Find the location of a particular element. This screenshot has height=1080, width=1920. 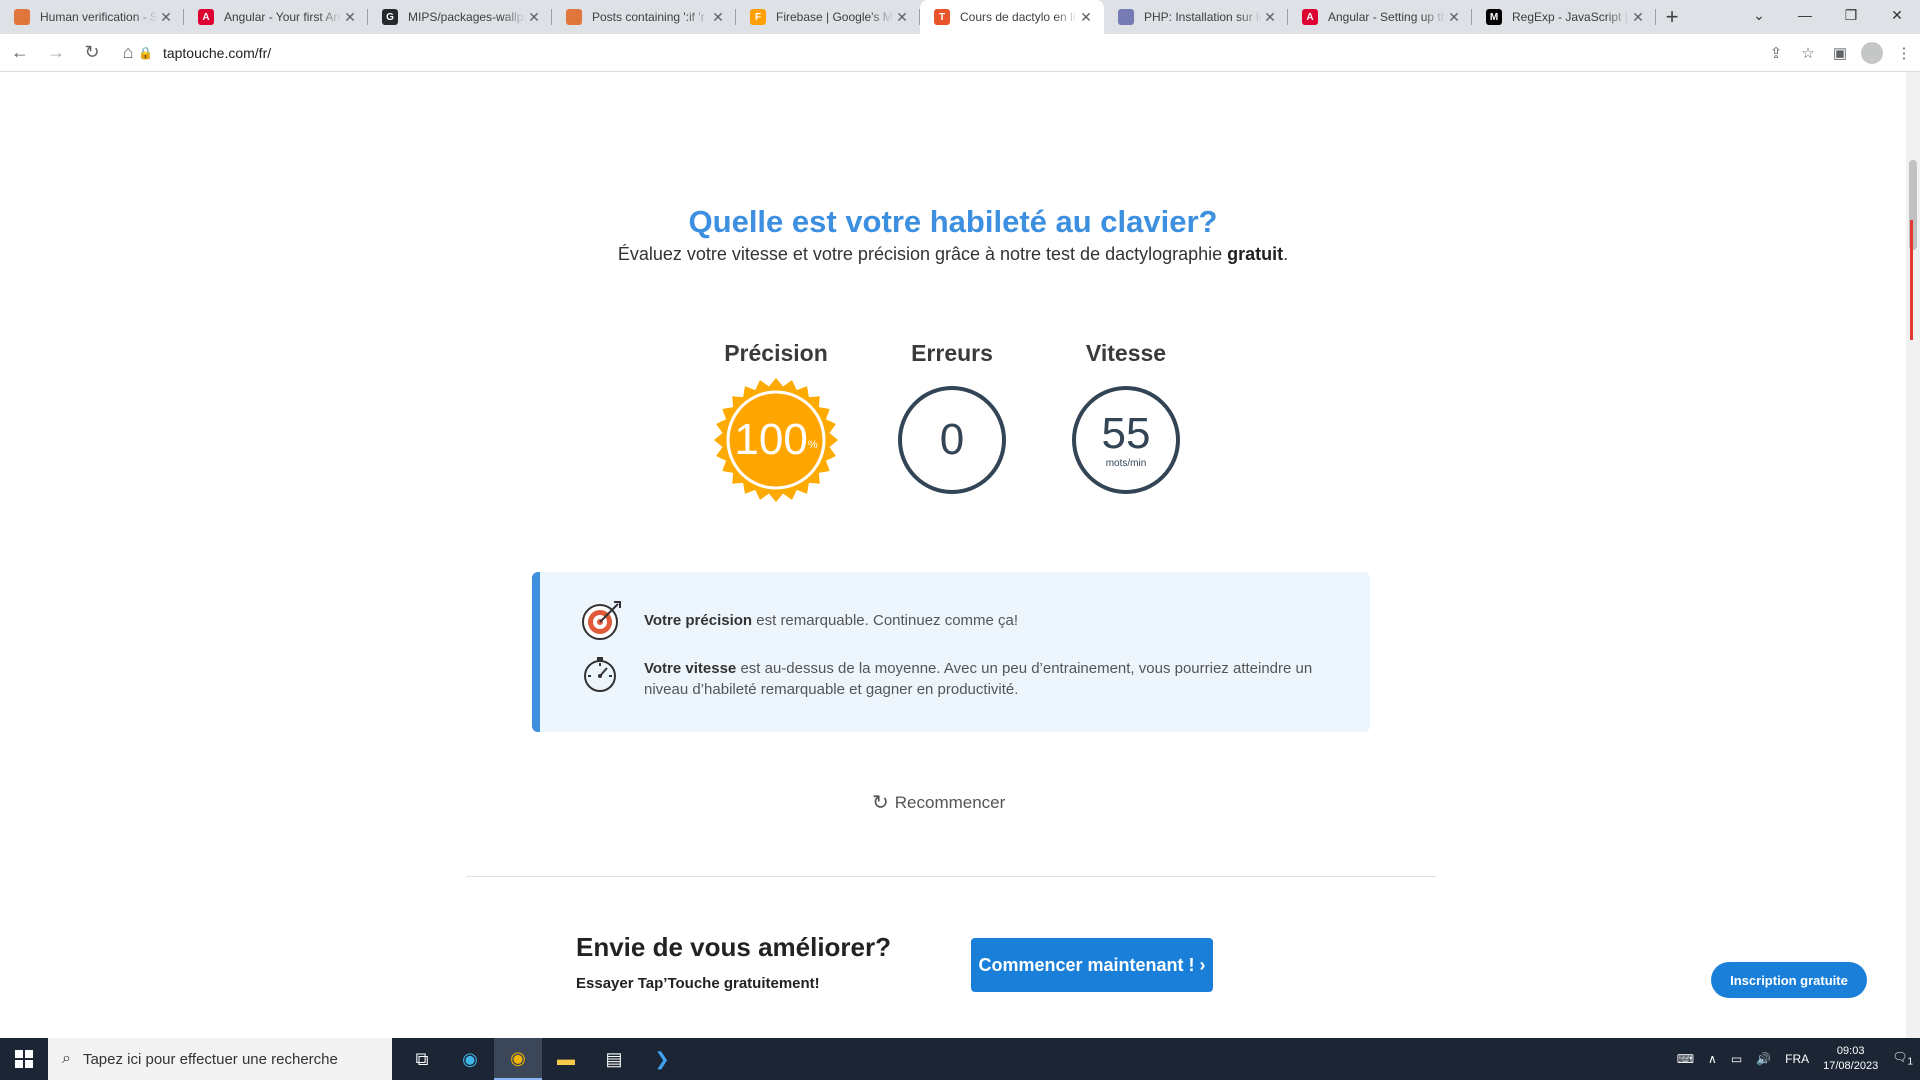

target-icon is located at coordinates (601, 620).